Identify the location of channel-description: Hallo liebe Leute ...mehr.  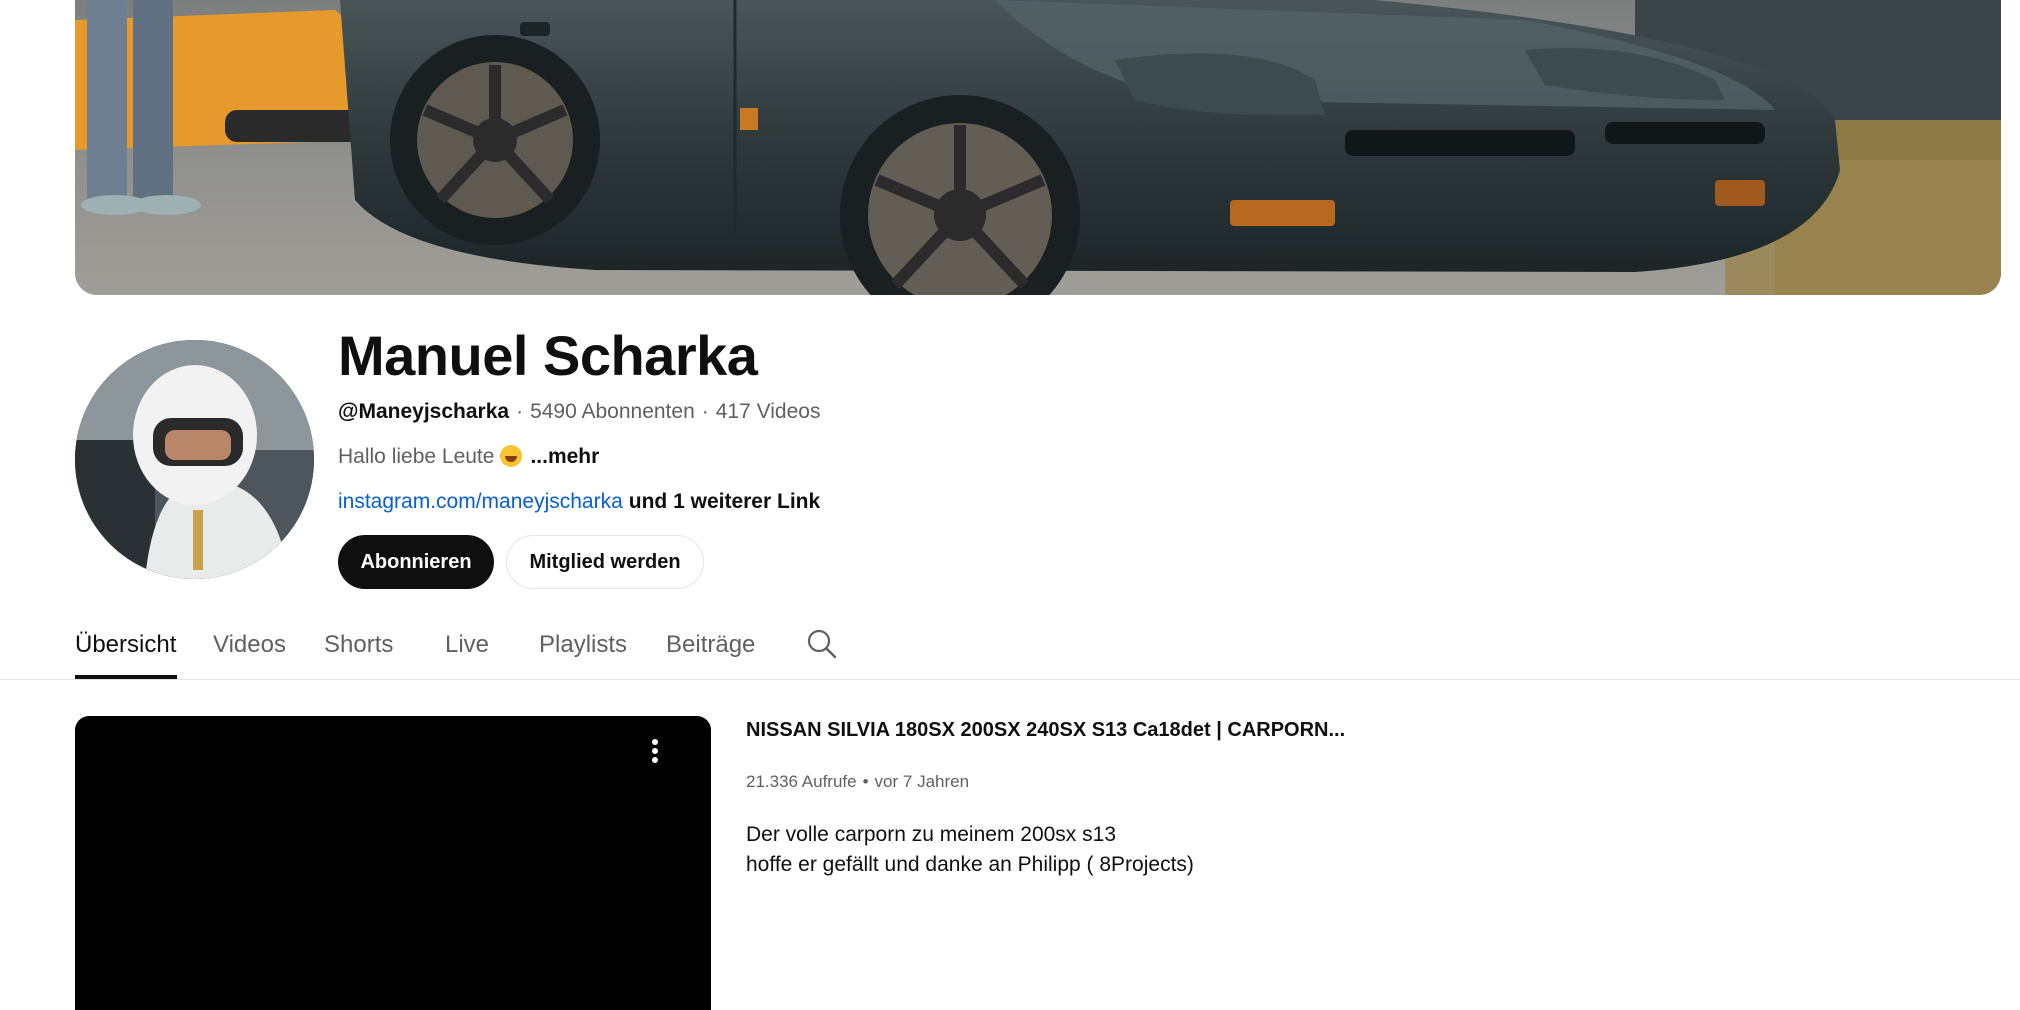
(468, 457).